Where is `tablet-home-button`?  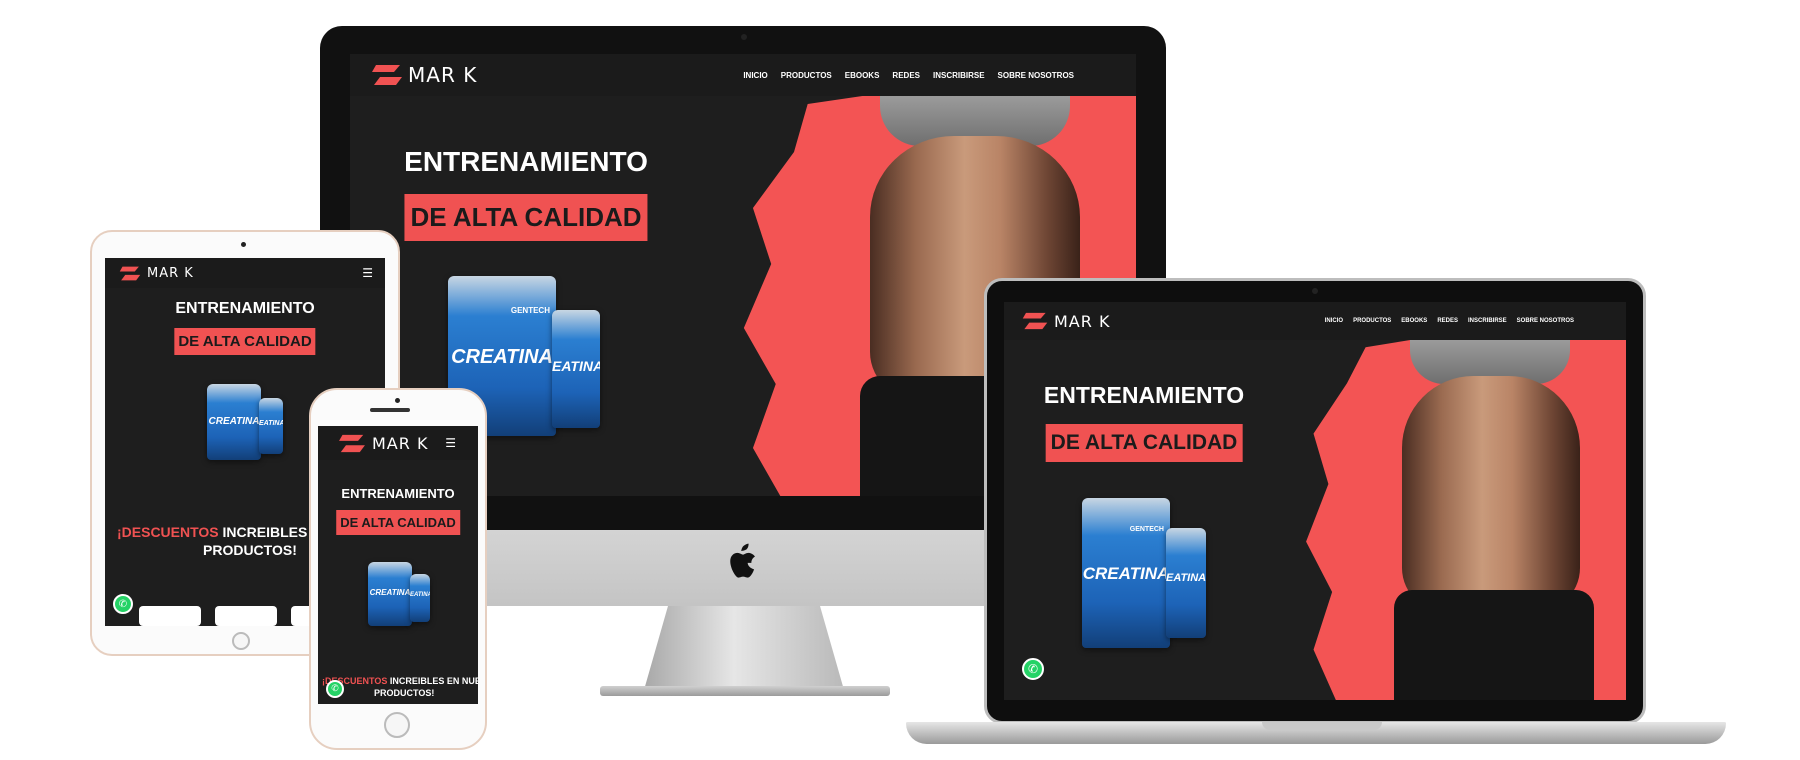
tablet-home-button is located at coordinates (241, 641).